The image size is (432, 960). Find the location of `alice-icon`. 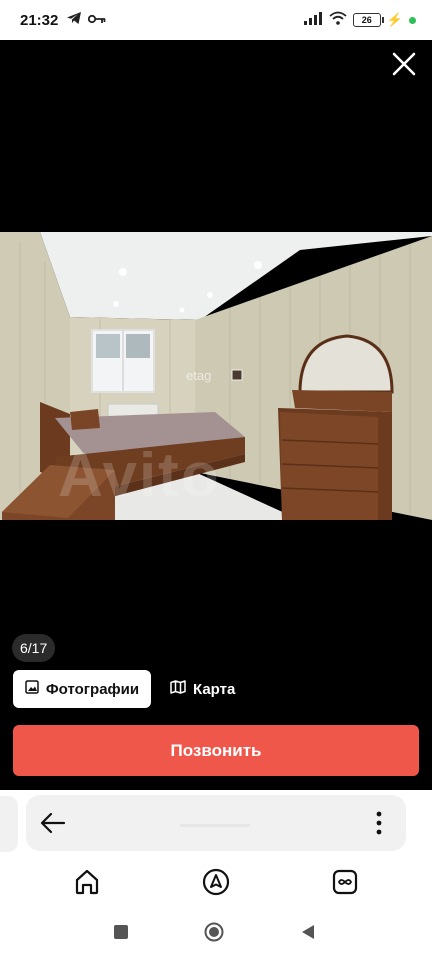

alice-icon is located at coordinates (216, 882).